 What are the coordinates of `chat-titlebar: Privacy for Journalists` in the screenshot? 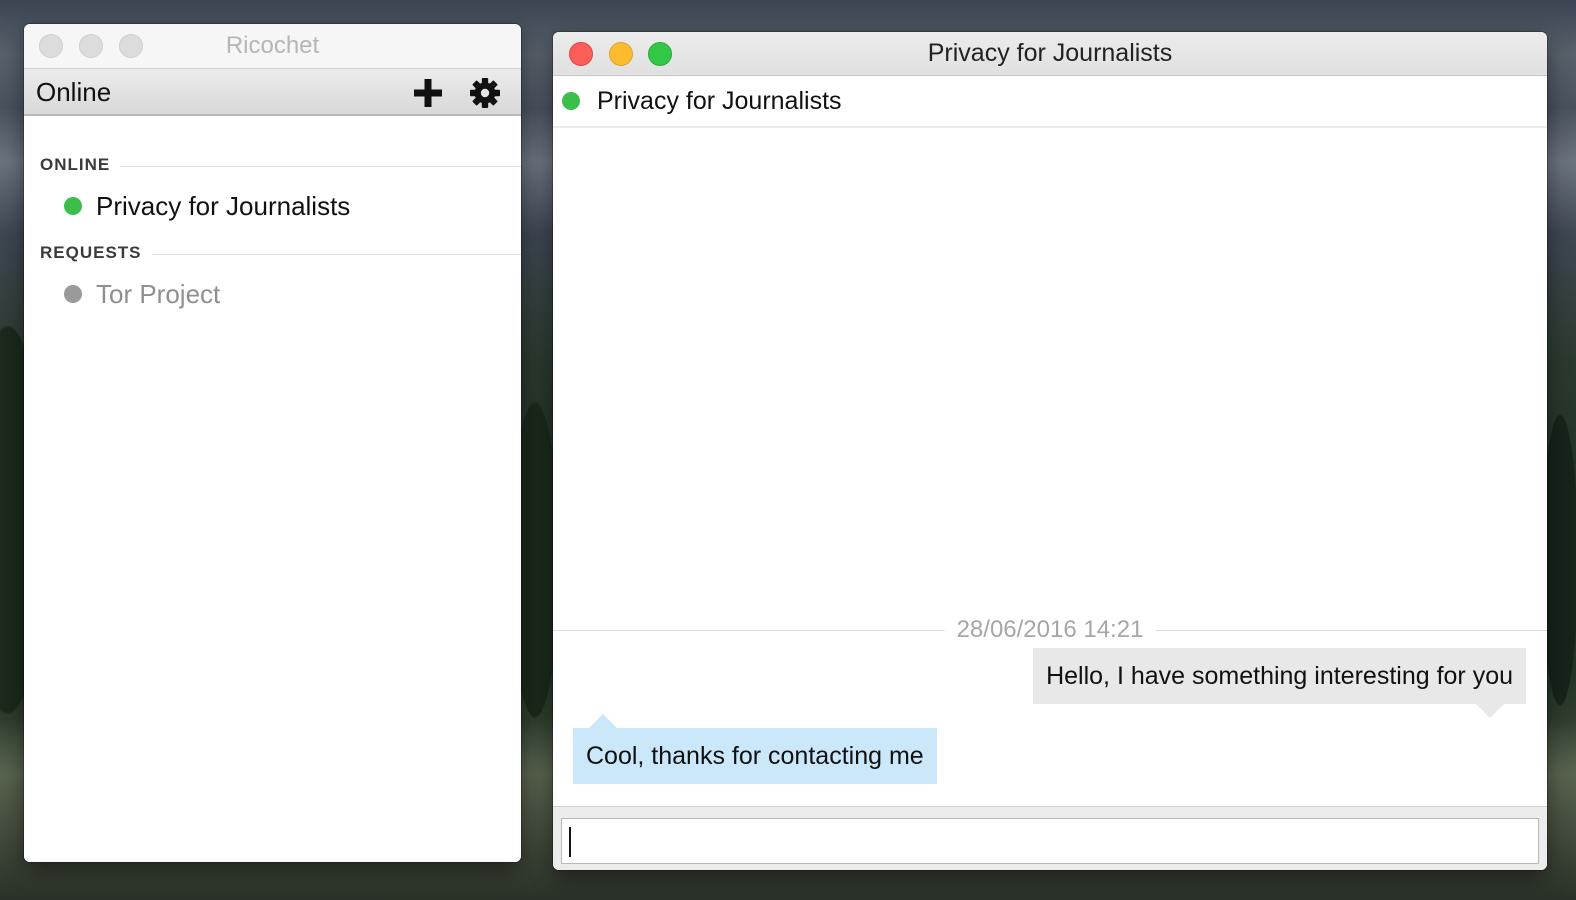 It's located at (1050, 54).